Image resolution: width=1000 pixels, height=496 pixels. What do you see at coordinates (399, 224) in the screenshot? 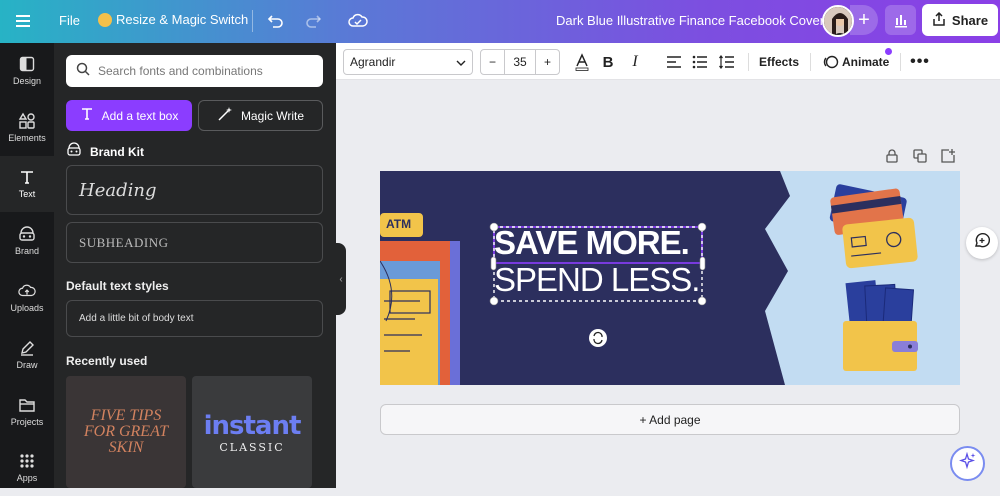
I see `atm-label: ATM` at bounding box center [399, 224].